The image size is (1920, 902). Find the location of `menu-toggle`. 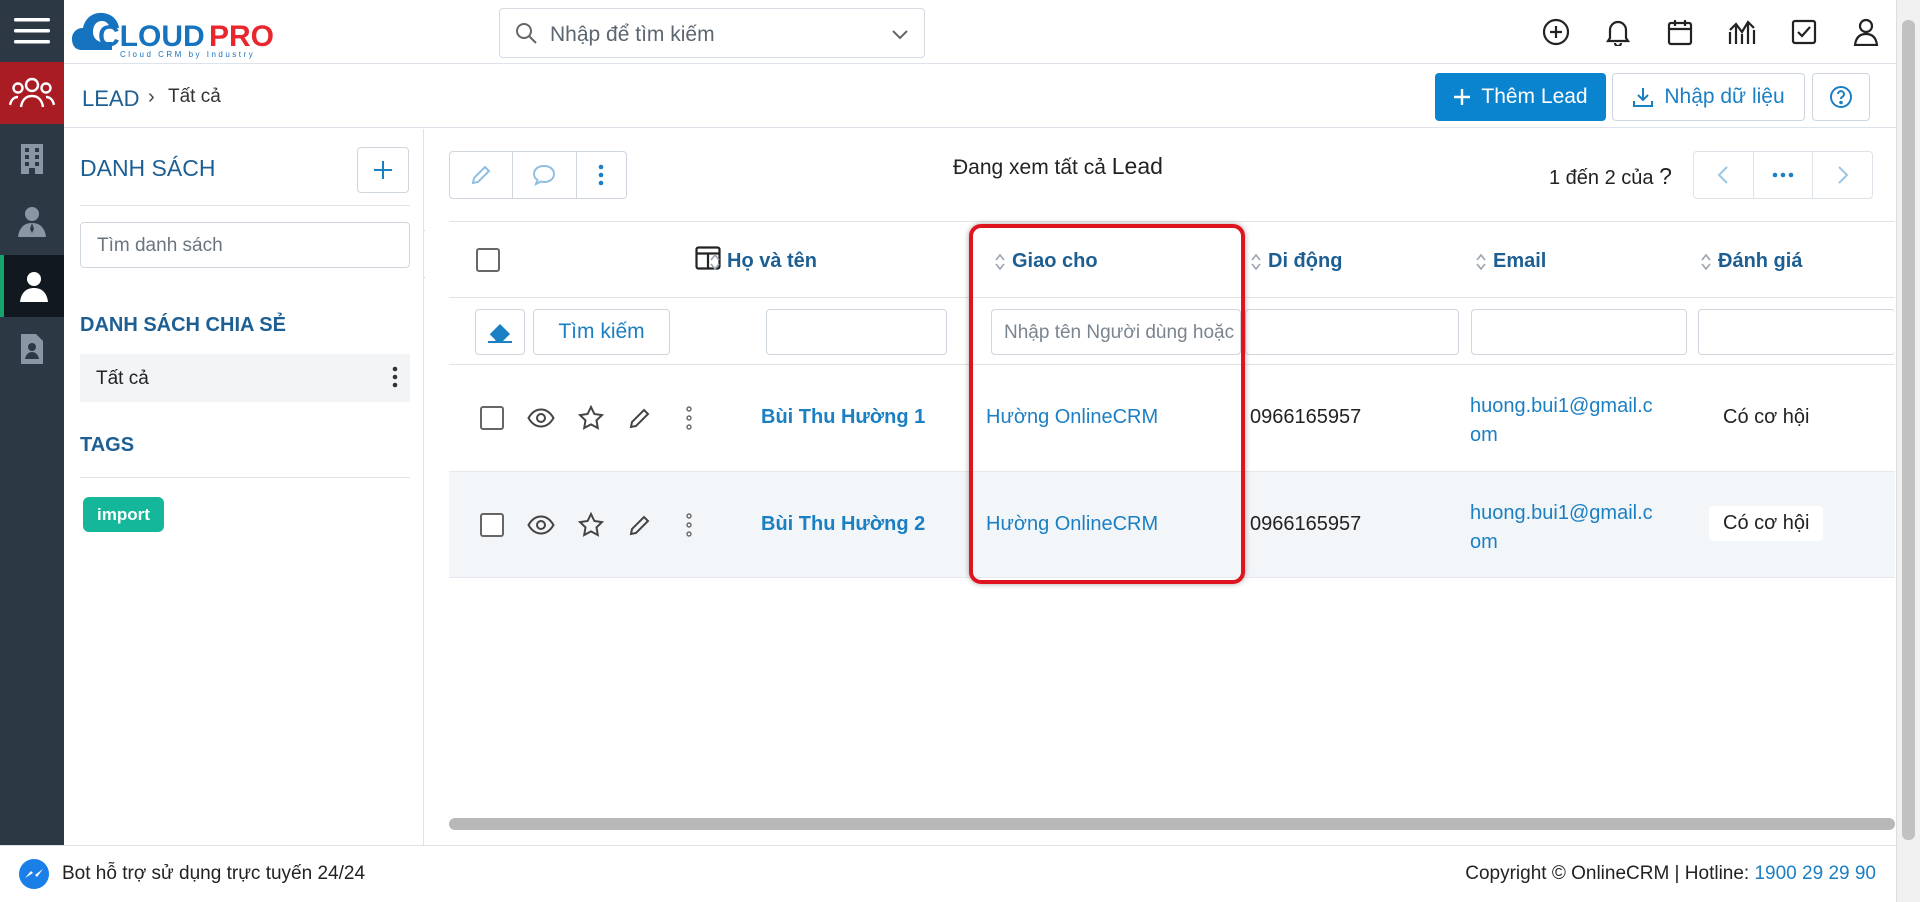

menu-toggle is located at coordinates (32, 31).